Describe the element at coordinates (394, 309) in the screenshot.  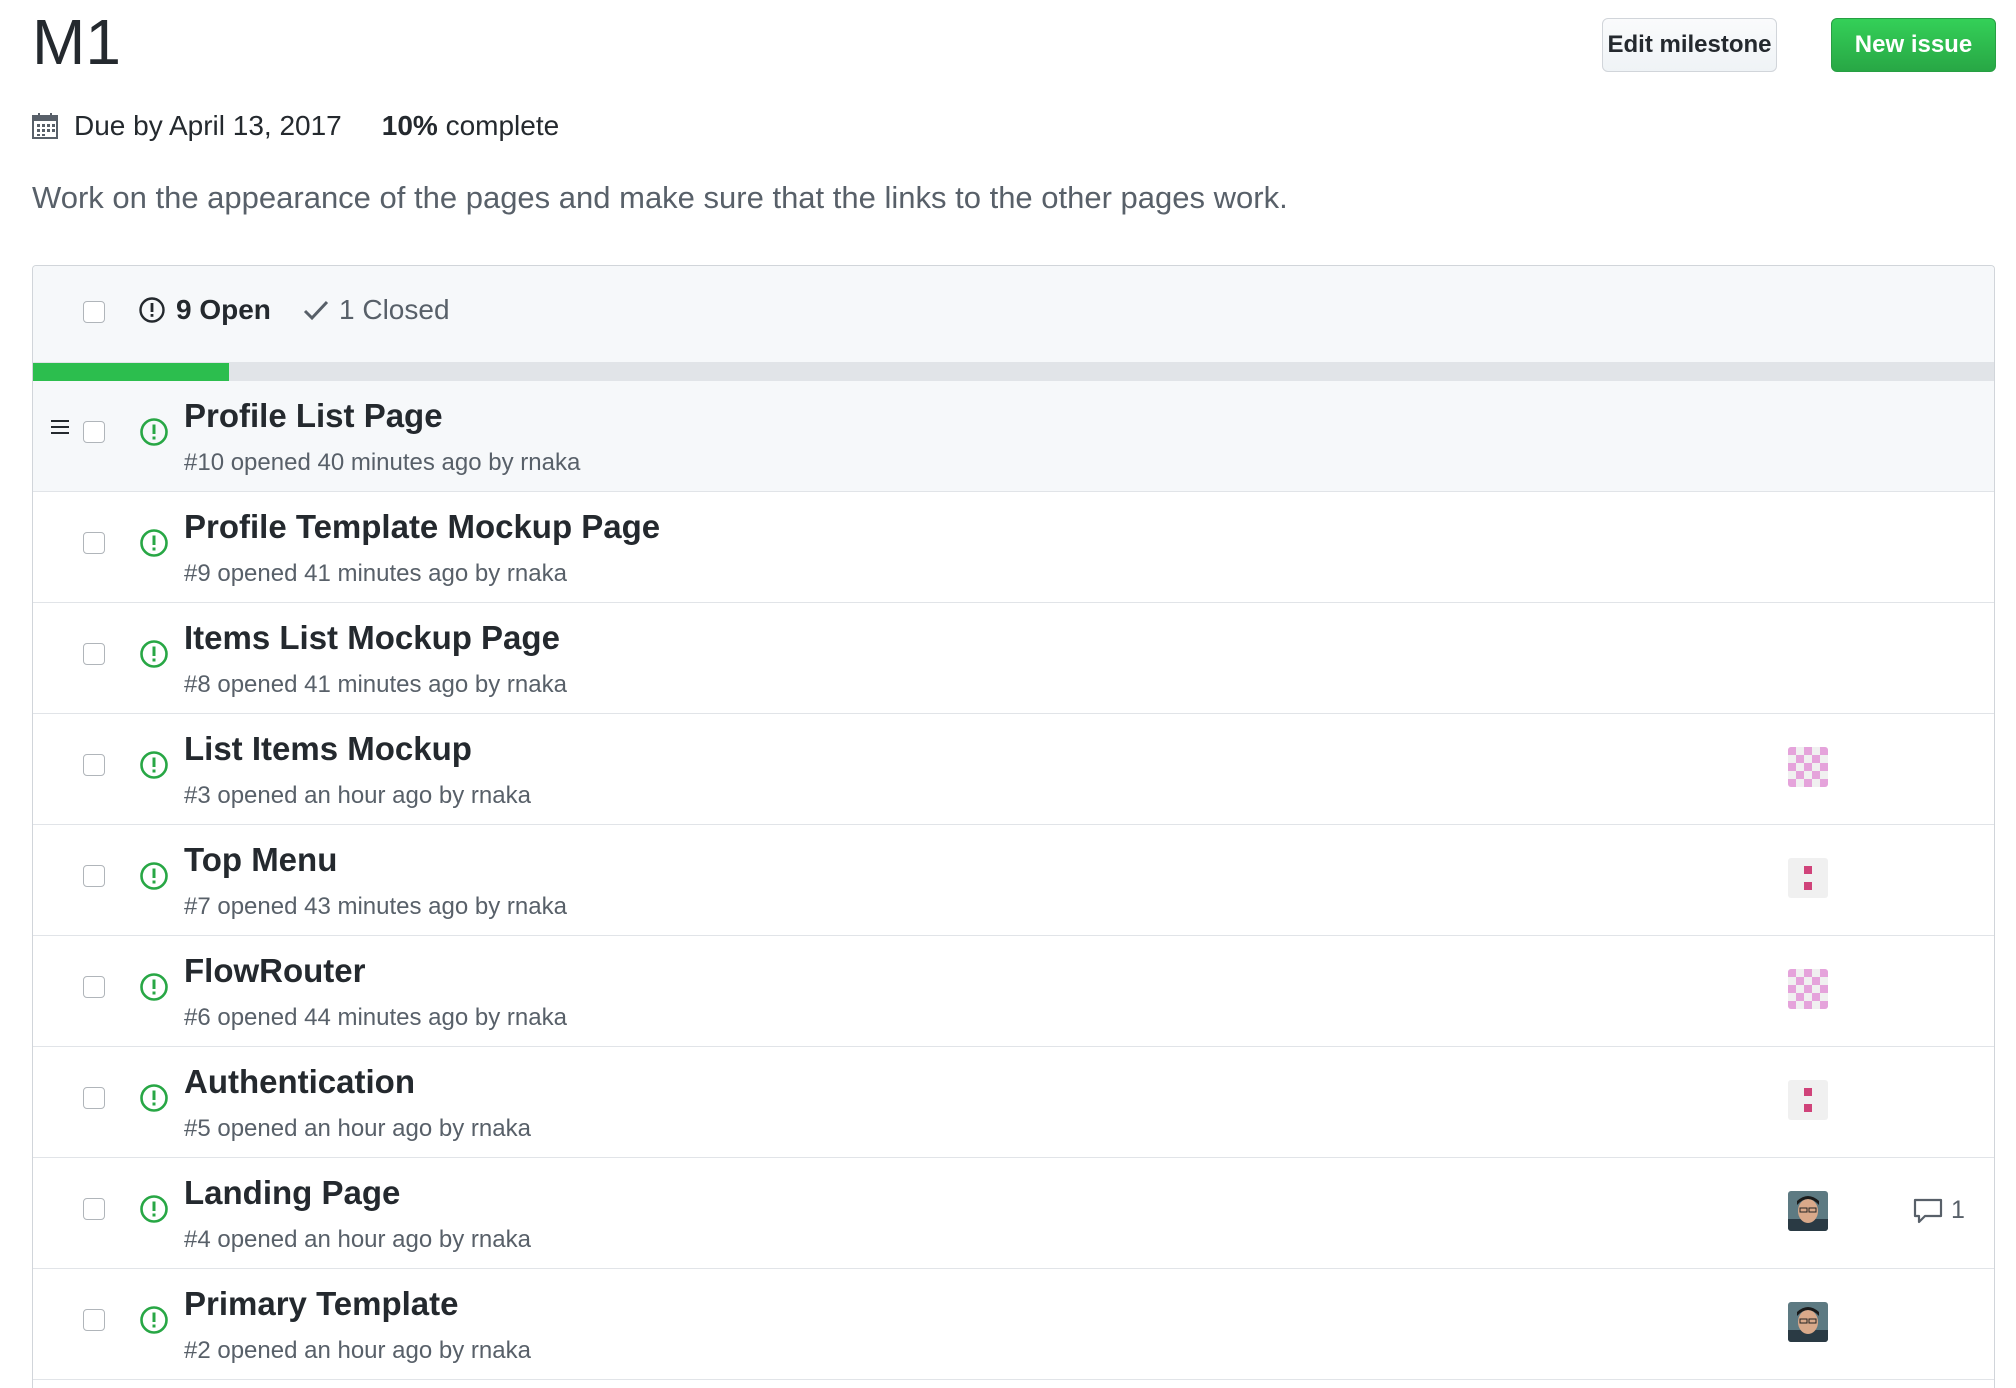
I see `closed-count-label: 1 Closed` at that location.